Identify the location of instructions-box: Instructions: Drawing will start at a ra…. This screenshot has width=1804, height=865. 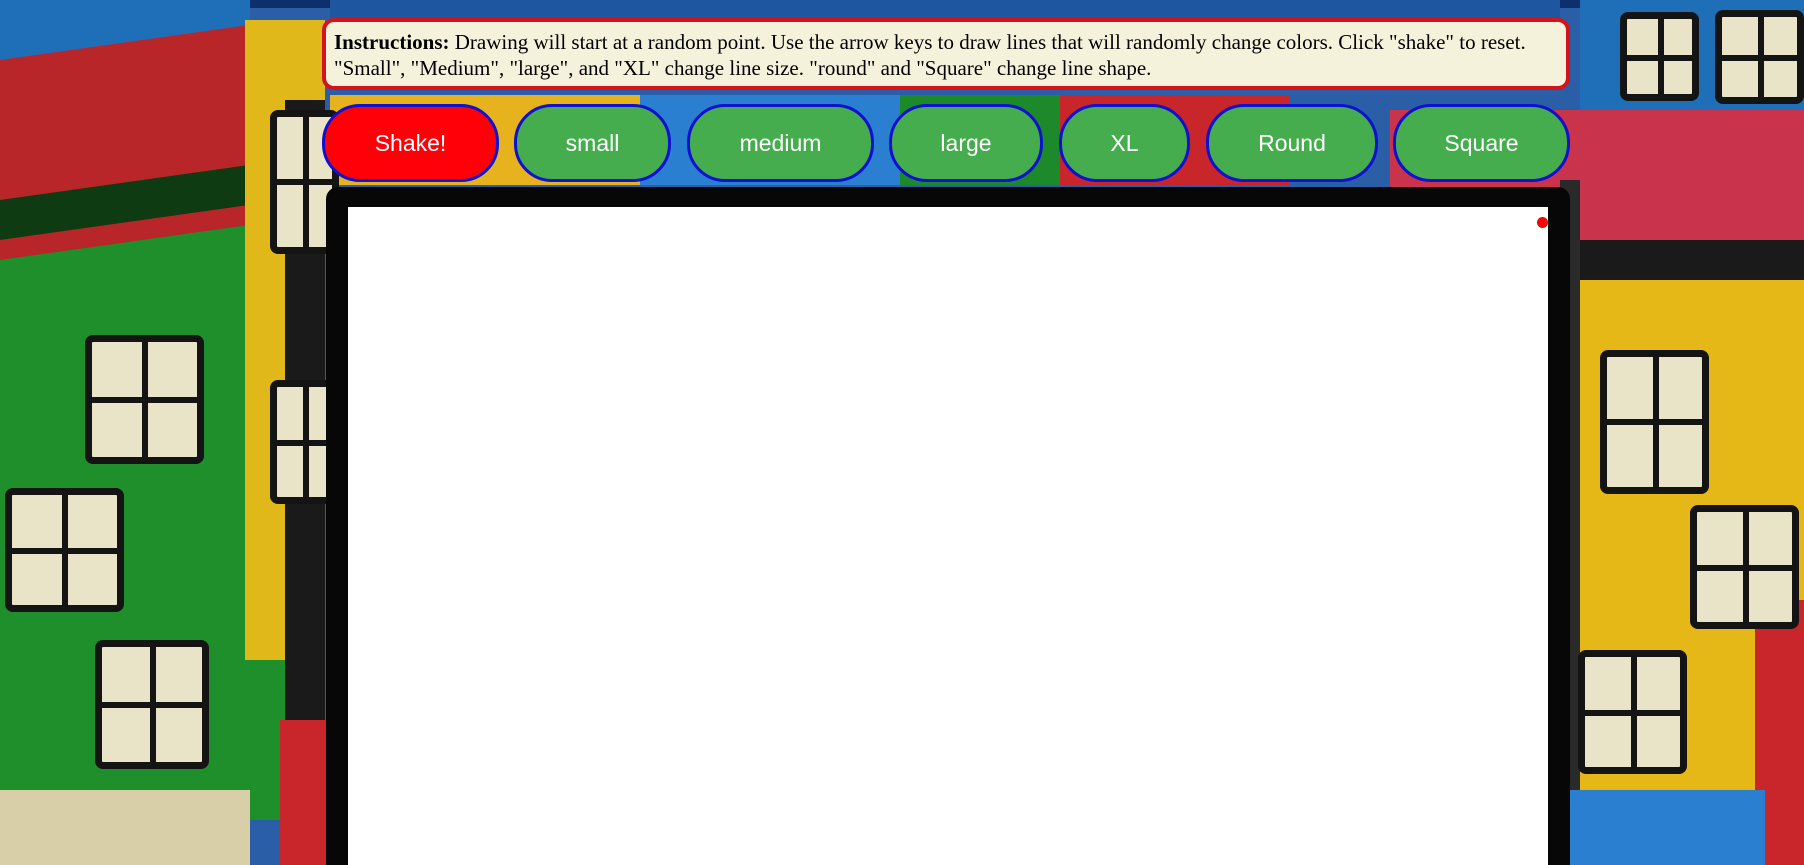
(946, 54).